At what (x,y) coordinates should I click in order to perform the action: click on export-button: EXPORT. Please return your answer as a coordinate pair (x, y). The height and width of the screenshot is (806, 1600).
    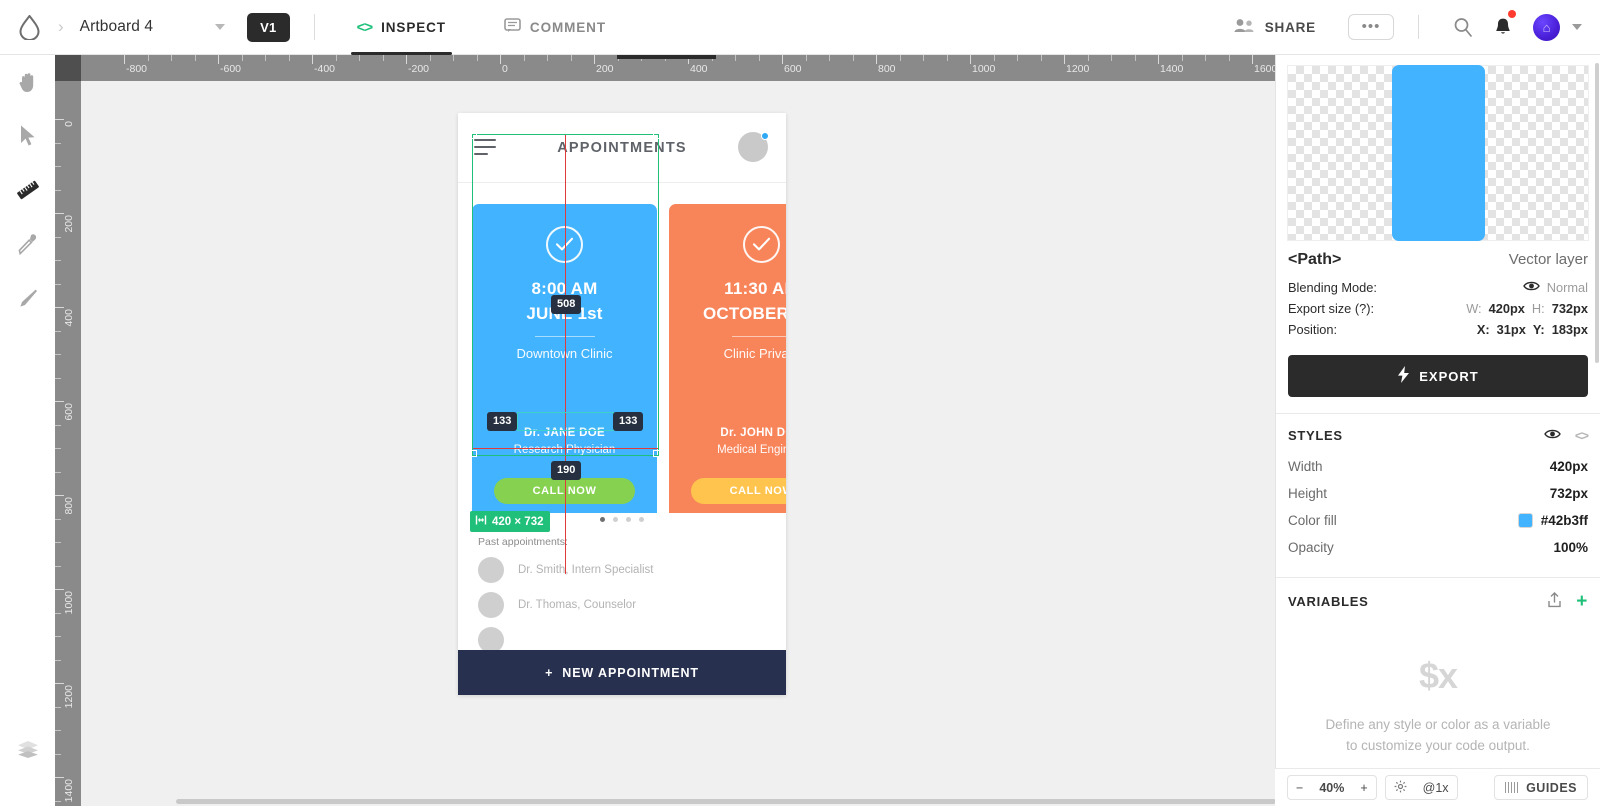
    Looking at the image, I should click on (1438, 376).